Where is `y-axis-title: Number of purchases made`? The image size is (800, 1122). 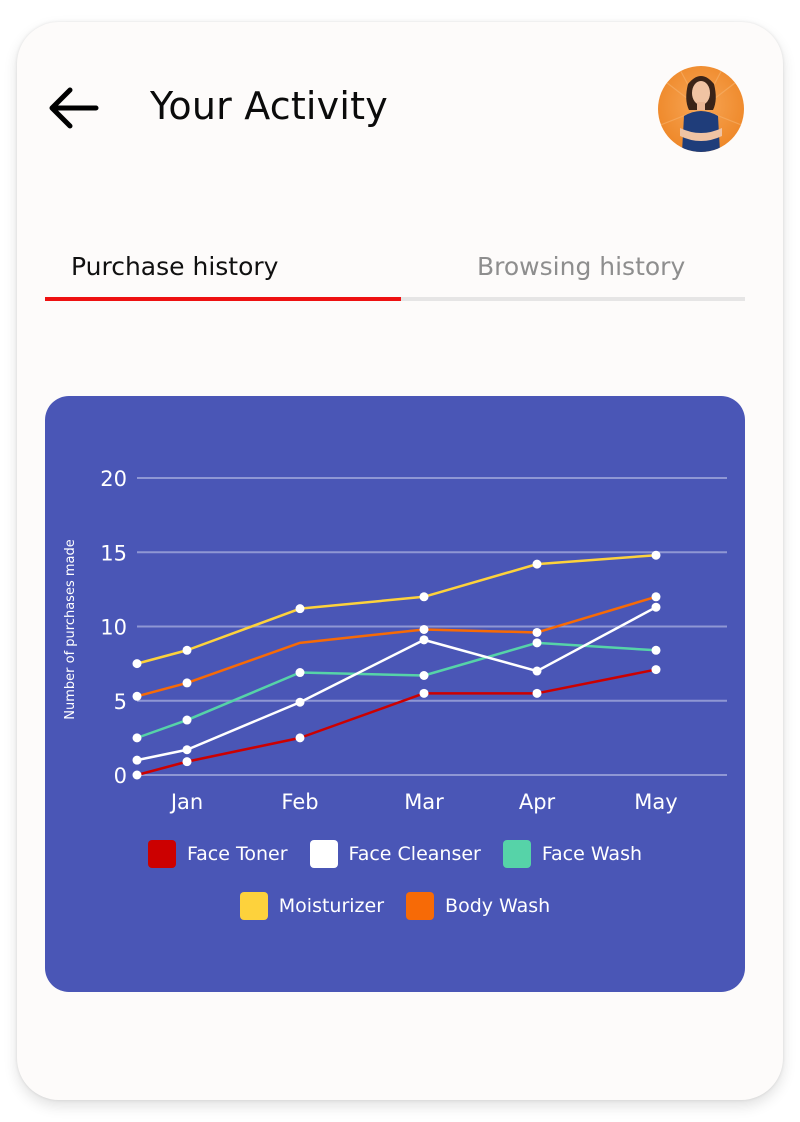
y-axis-title: Number of purchases made is located at coordinates (70, 629).